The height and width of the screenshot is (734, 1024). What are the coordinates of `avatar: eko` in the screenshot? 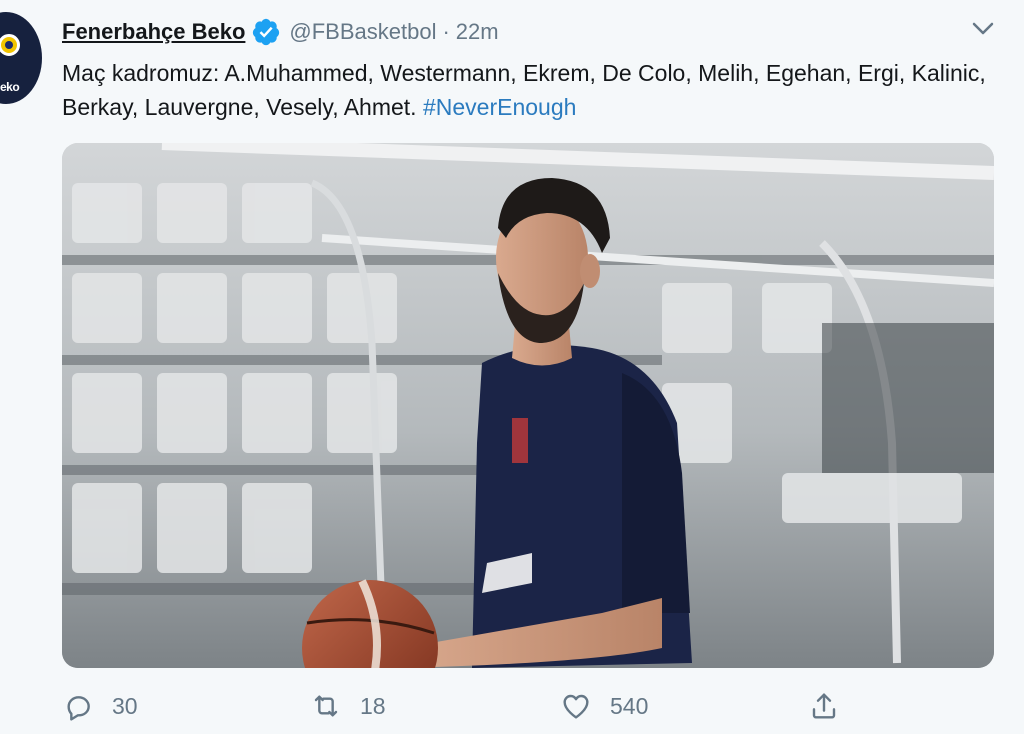 It's located at (21, 58).